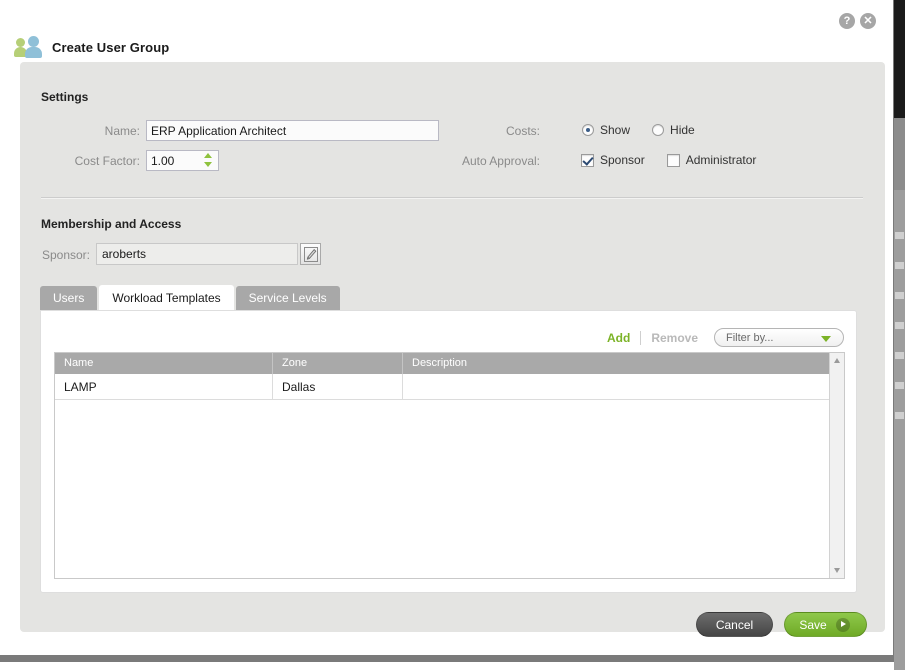  I want to click on pencil-glyph, so click(311, 254).